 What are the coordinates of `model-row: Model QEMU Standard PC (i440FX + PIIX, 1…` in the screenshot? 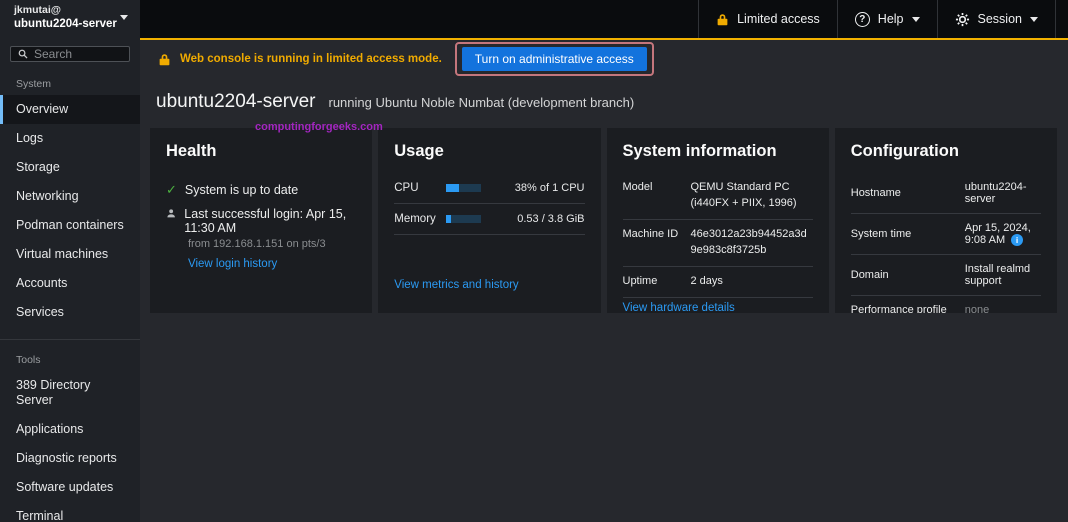 It's located at (717, 196).